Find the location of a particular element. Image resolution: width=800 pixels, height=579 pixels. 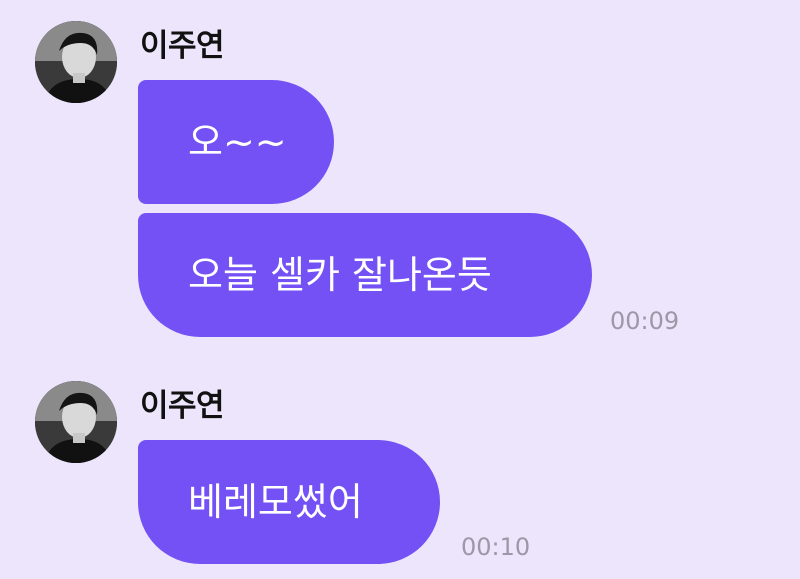

message-timestamp: 00:09 is located at coordinates (645, 321).